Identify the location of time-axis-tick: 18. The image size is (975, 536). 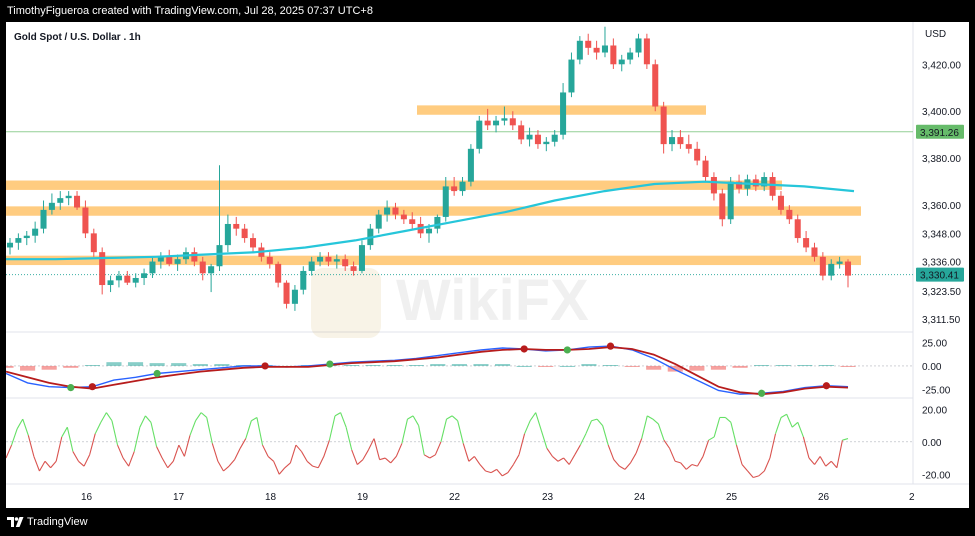
(271, 497).